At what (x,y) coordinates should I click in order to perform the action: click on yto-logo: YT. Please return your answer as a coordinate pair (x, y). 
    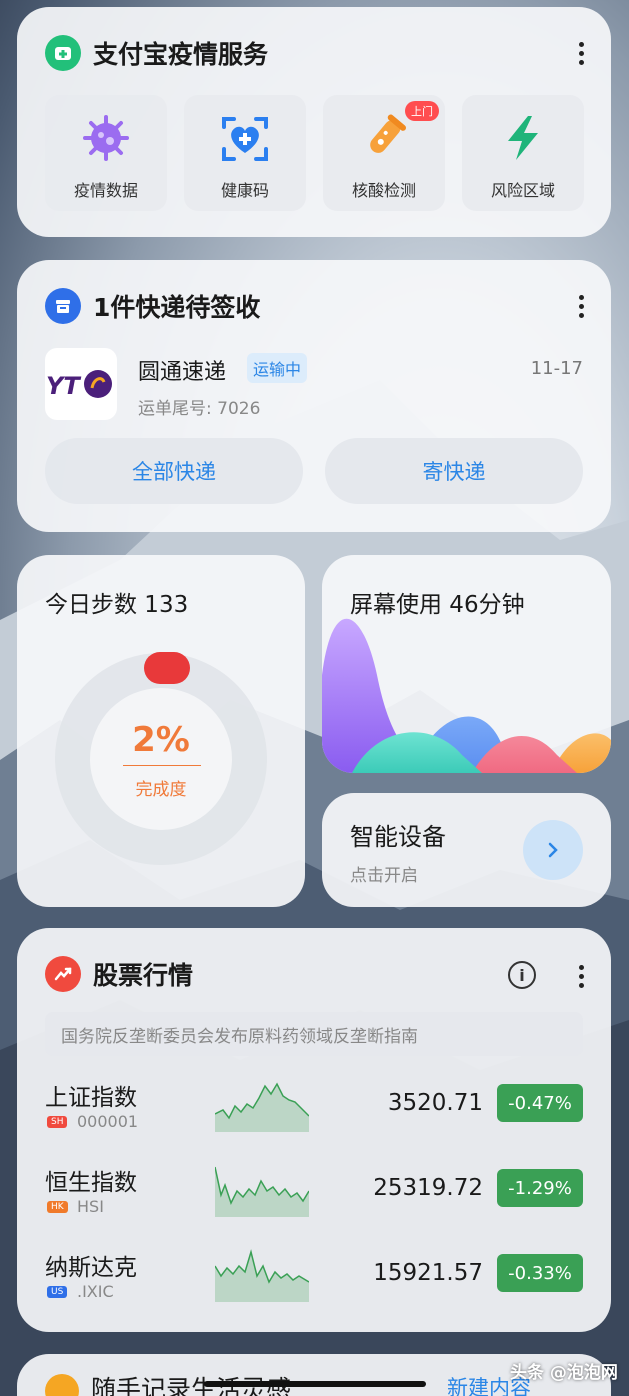
    Looking at the image, I should click on (81, 384).